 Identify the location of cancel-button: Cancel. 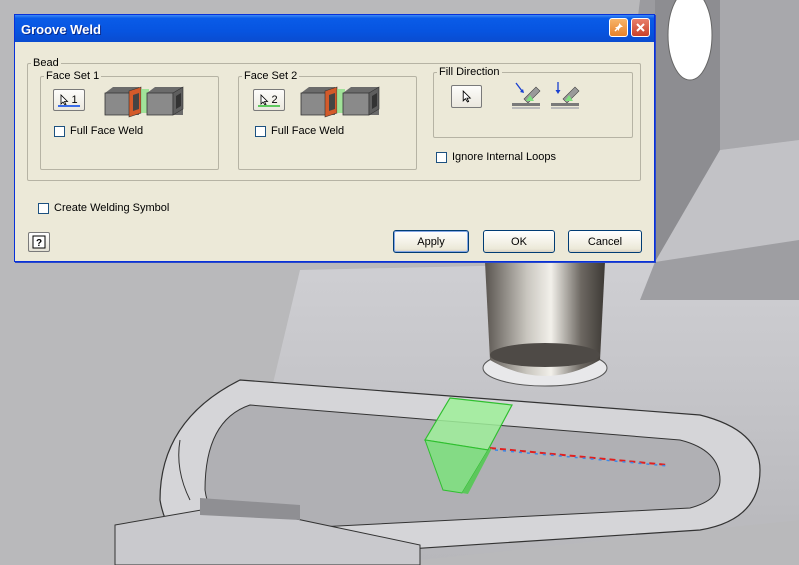
(605, 241).